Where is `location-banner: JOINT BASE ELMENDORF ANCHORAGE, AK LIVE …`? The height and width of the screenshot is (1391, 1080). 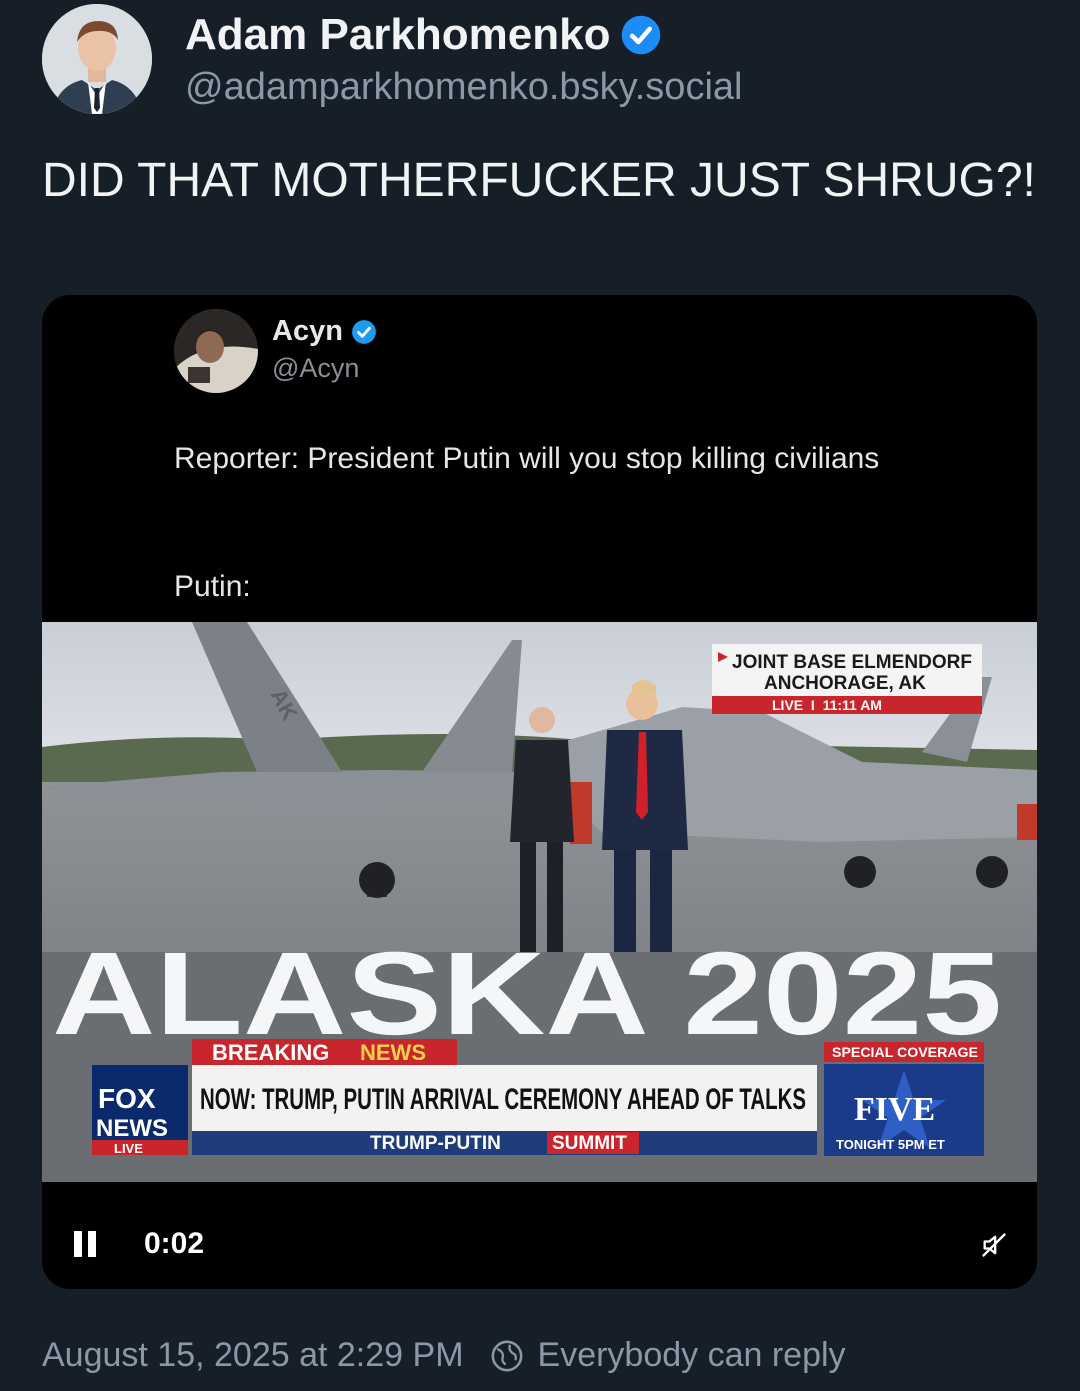 location-banner: JOINT BASE ELMENDORF ANCHORAGE, AK LIVE … is located at coordinates (847, 679).